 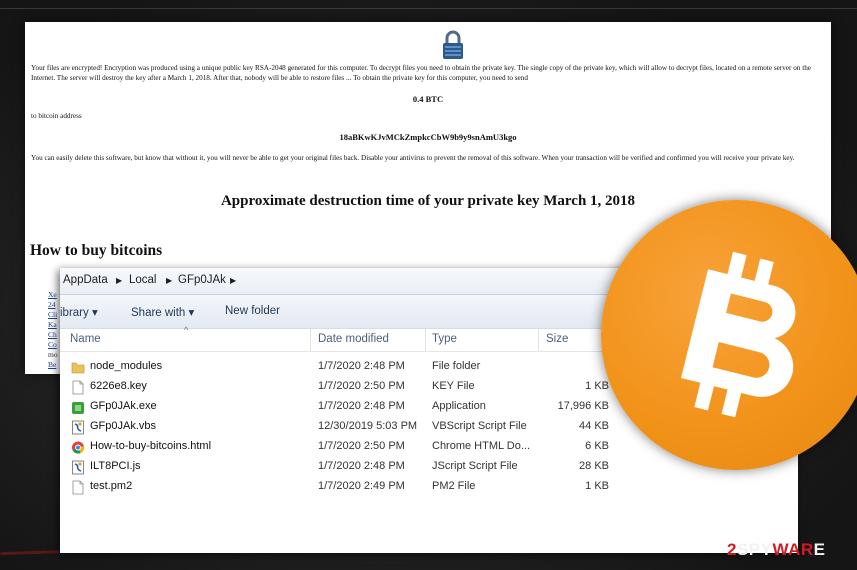 What do you see at coordinates (111, 486) in the screenshot?
I see `file-name: test.pm2` at bounding box center [111, 486].